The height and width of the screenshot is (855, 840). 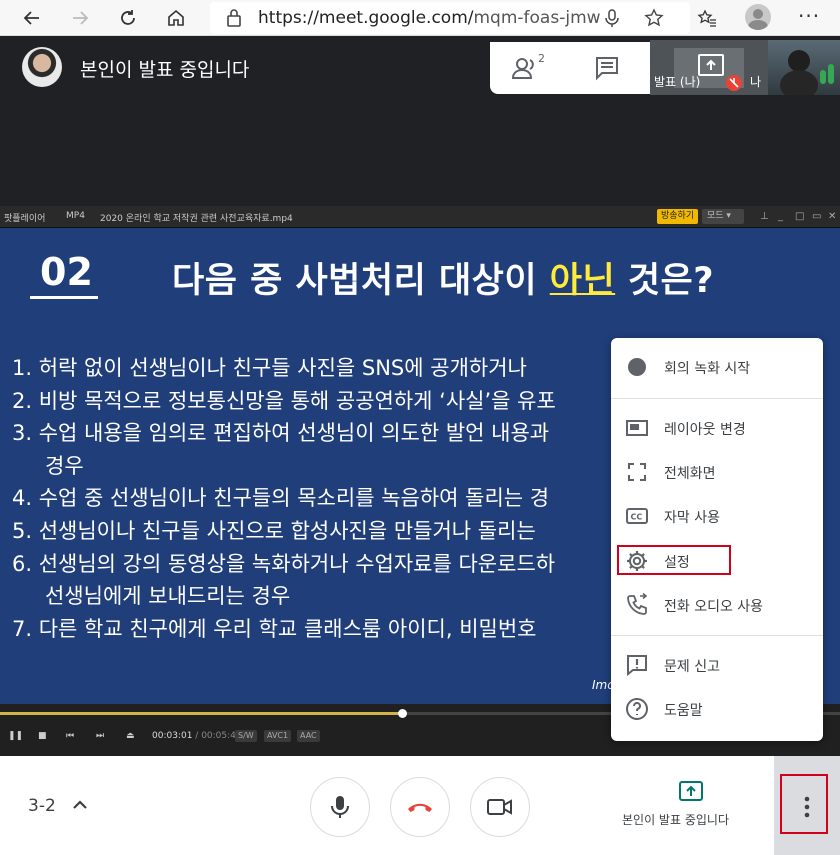 What do you see at coordinates (100, 736) in the screenshot?
I see `next-icon: ⏭` at bounding box center [100, 736].